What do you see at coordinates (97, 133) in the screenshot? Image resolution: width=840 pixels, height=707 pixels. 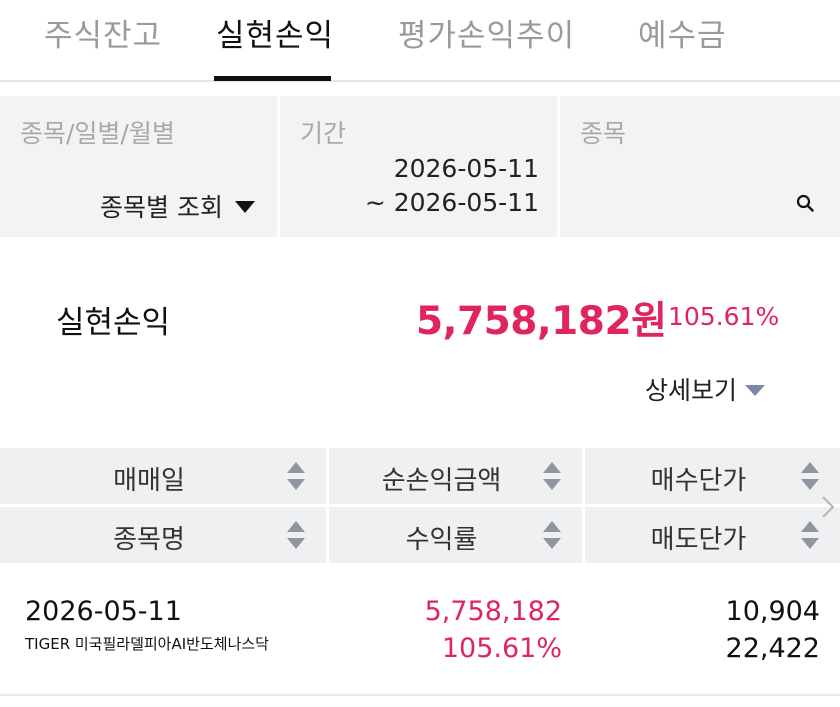 I see `view-type-label: 종목/일별/월별` at bounding box center [97, 133].